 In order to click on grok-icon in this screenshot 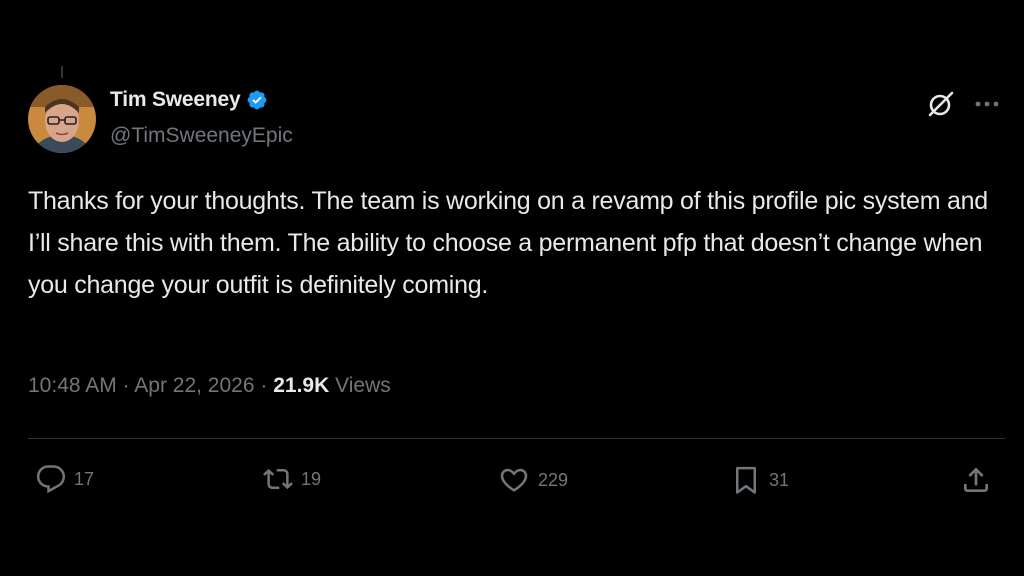, I will do `click(941, 104)`.